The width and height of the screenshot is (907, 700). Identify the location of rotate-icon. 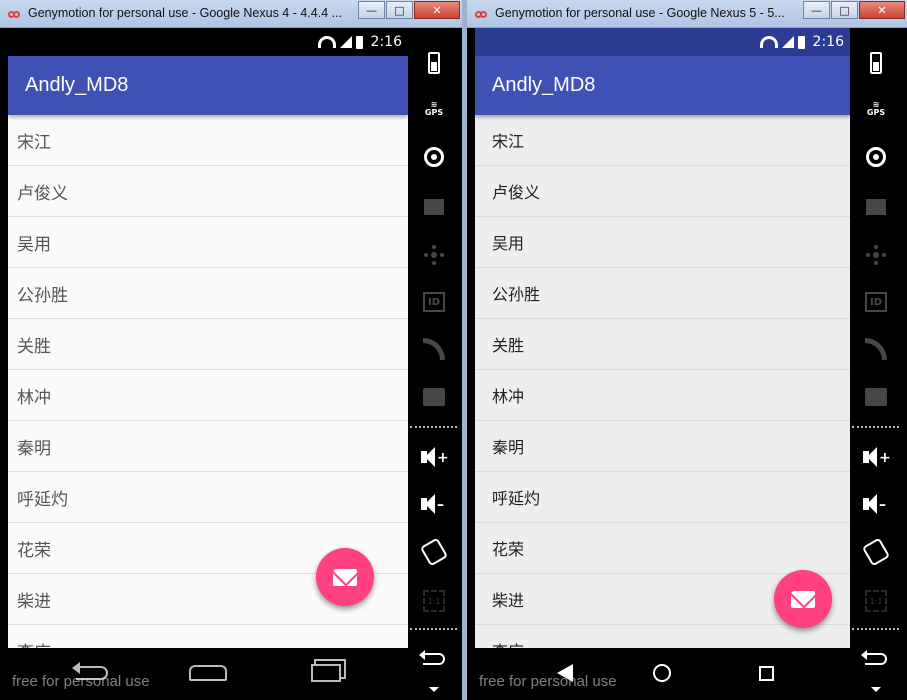
(434, 552).